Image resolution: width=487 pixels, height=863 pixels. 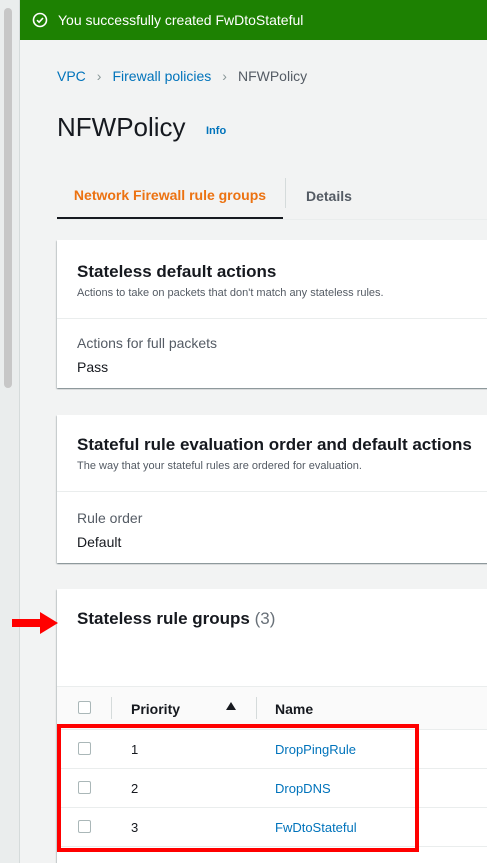 I want to click on success-flash-banner: You successfully created FwDtoStateful, so click(x=253, y=20).